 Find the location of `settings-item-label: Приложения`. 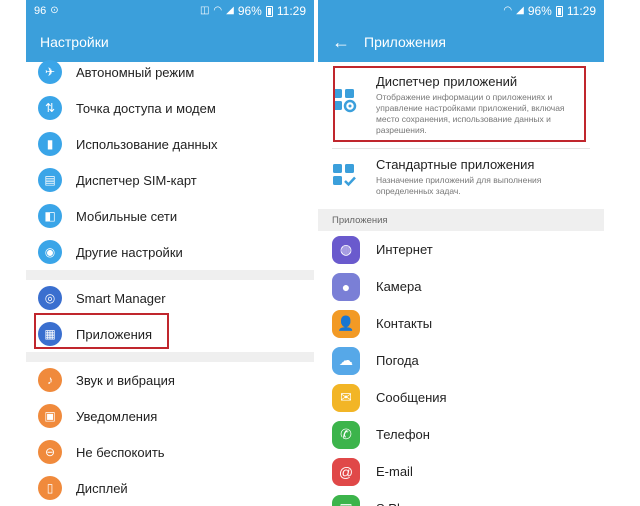

settings-item-label: Приложения is located at coordinates (114, 334).